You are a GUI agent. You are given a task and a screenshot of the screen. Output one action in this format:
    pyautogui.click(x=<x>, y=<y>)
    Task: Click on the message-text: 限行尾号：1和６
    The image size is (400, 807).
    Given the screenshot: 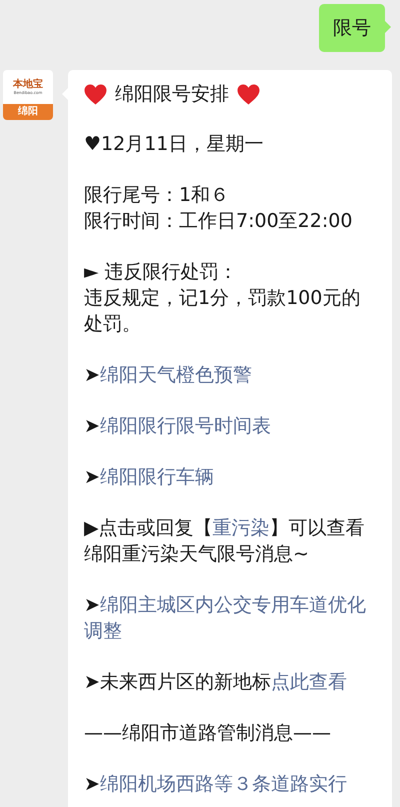 What is the action you would take?
    pyautogui.click(x=157, y=195)
    